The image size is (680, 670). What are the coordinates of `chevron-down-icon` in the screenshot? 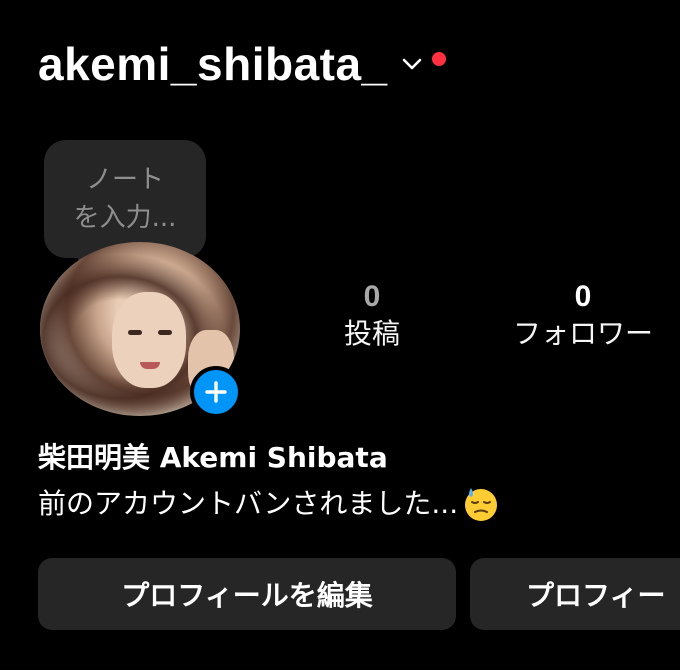 It's located at (412, 64).